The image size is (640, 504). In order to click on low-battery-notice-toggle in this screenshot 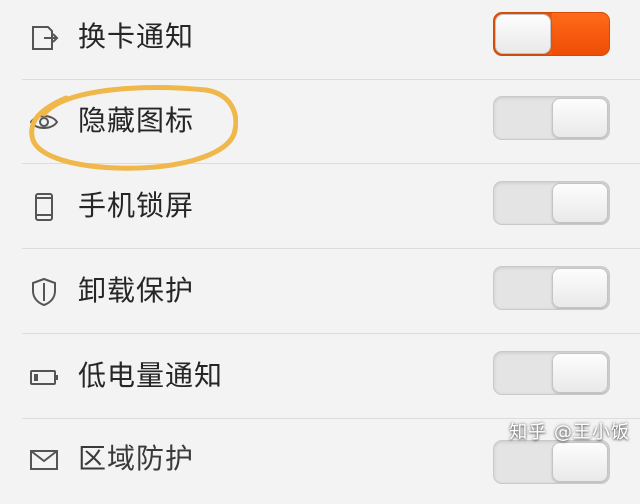, I will do `click(551, 373)`.